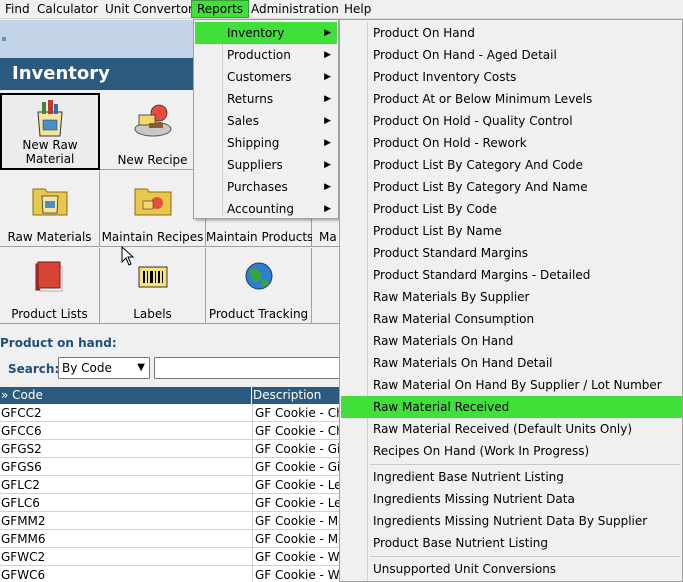  What do you see at coordinates (511, 143) in the screenshot?
I see `submenu-item: Product On Hold - Rework` at bounding box center [511, 143].